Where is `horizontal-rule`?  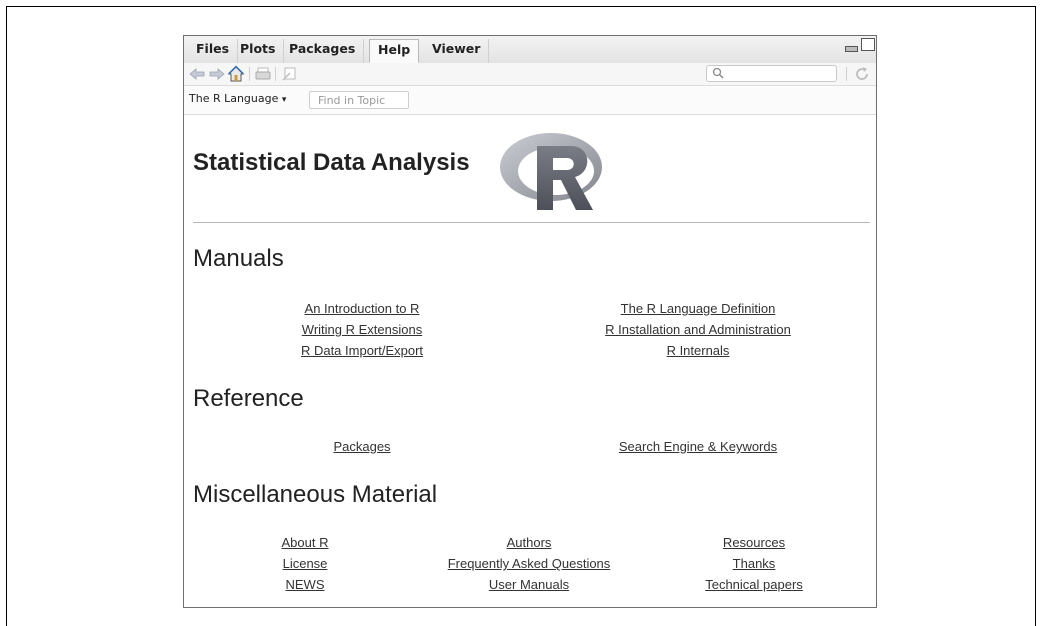
horizontal-rule is located at coordinates (531, 222).